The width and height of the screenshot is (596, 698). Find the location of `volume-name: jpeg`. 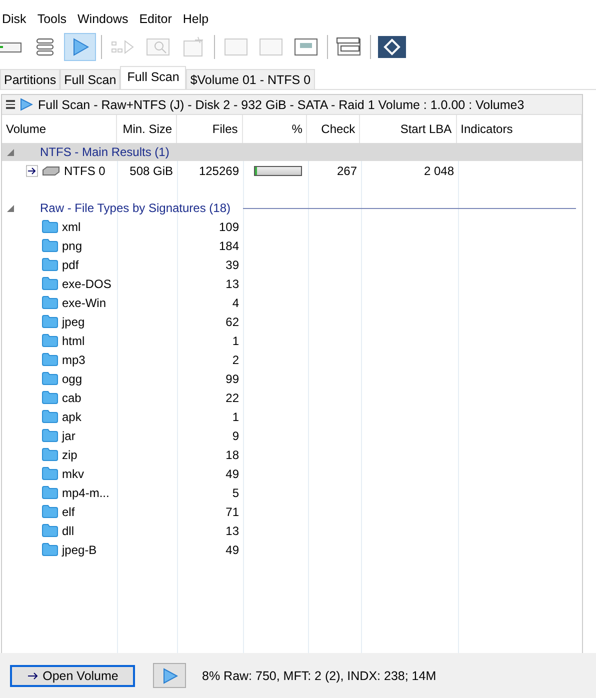

volume-name: jpeg is located at coordinates (73, 321).